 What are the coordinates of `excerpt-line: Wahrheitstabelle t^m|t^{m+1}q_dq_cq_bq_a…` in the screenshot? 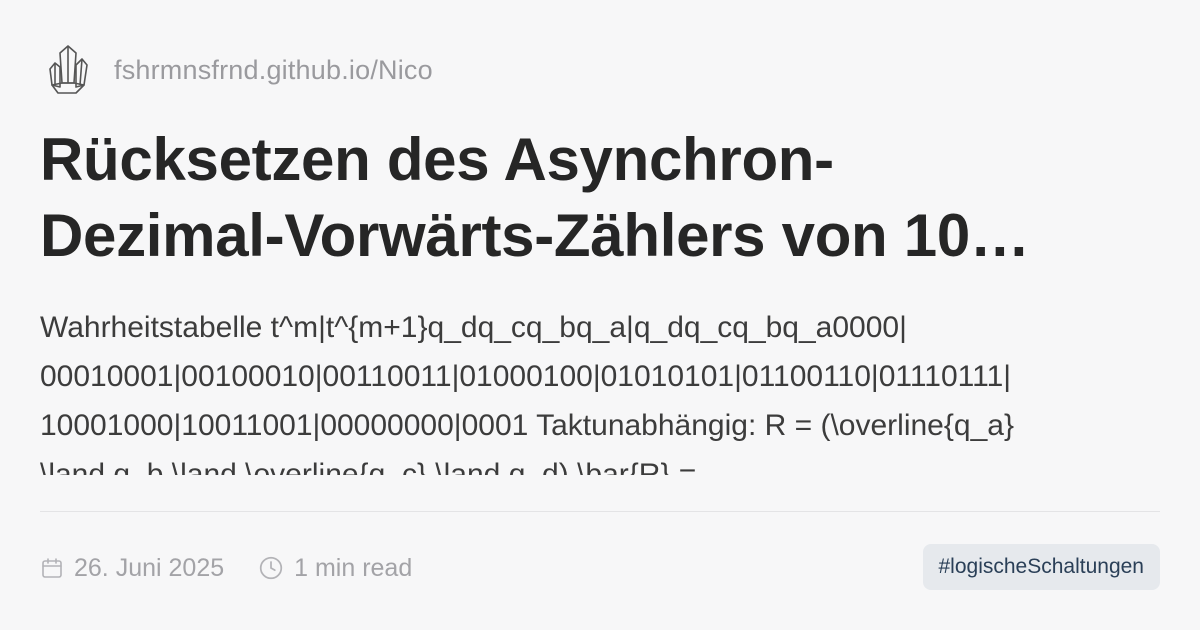 It's located at (473, 327).